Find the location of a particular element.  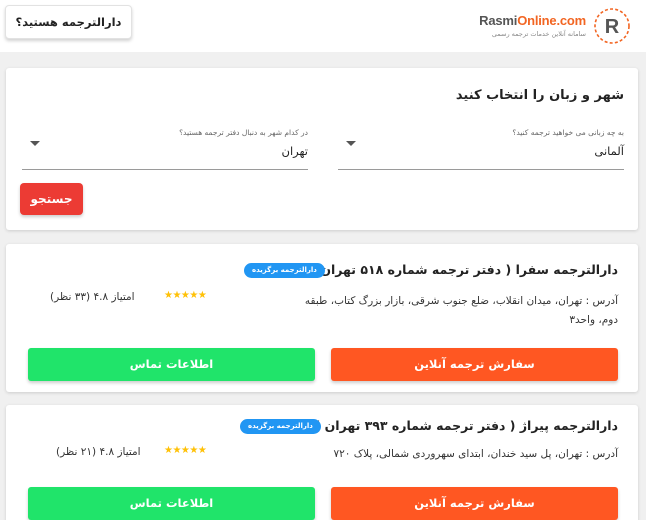

svg-text: R is located at coordinates (612, 27).